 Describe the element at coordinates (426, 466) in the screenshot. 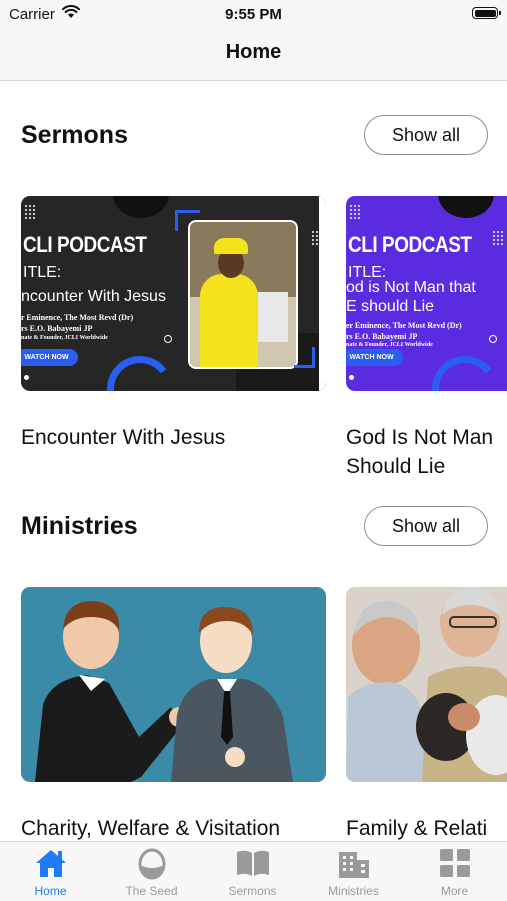

I see `sermon-title: Should Lie` at that location.